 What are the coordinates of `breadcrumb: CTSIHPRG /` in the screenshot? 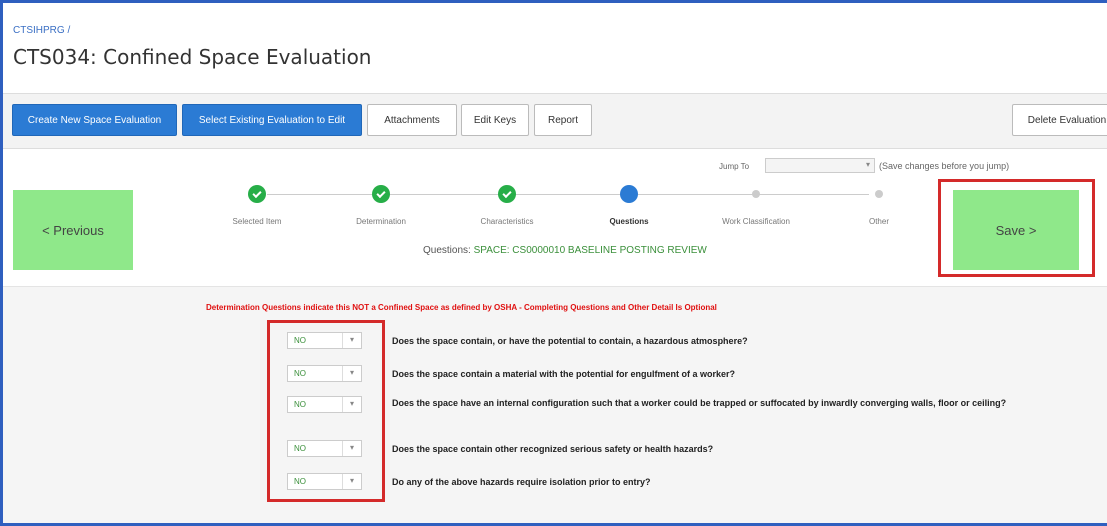 It's located at (41, 30).